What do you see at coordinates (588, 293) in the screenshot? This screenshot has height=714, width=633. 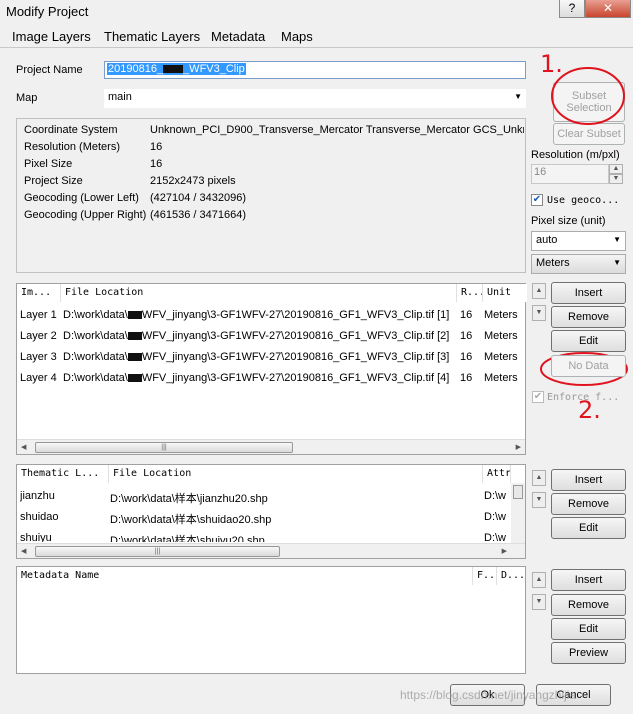 I see `image-insert-button: Insert` at bounding box center [588, 293].